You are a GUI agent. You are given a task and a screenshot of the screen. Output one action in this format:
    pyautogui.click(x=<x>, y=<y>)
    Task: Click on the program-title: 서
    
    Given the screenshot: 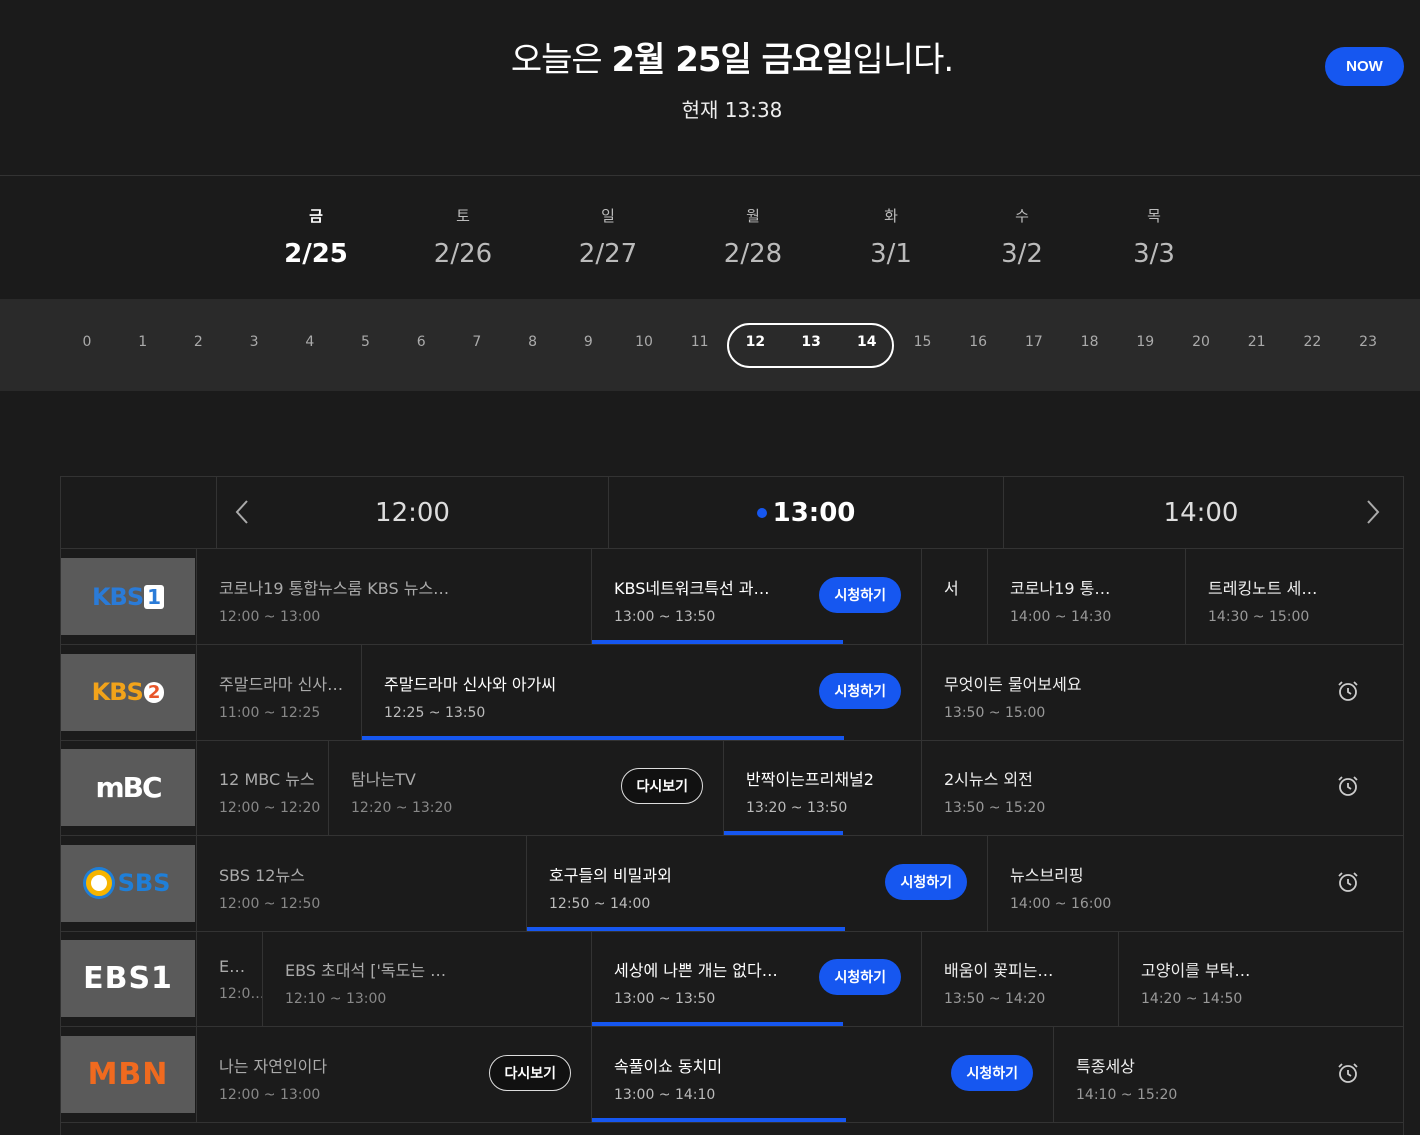 What is the action you would take?
    pyautogui.click(x=951, y=588)
    